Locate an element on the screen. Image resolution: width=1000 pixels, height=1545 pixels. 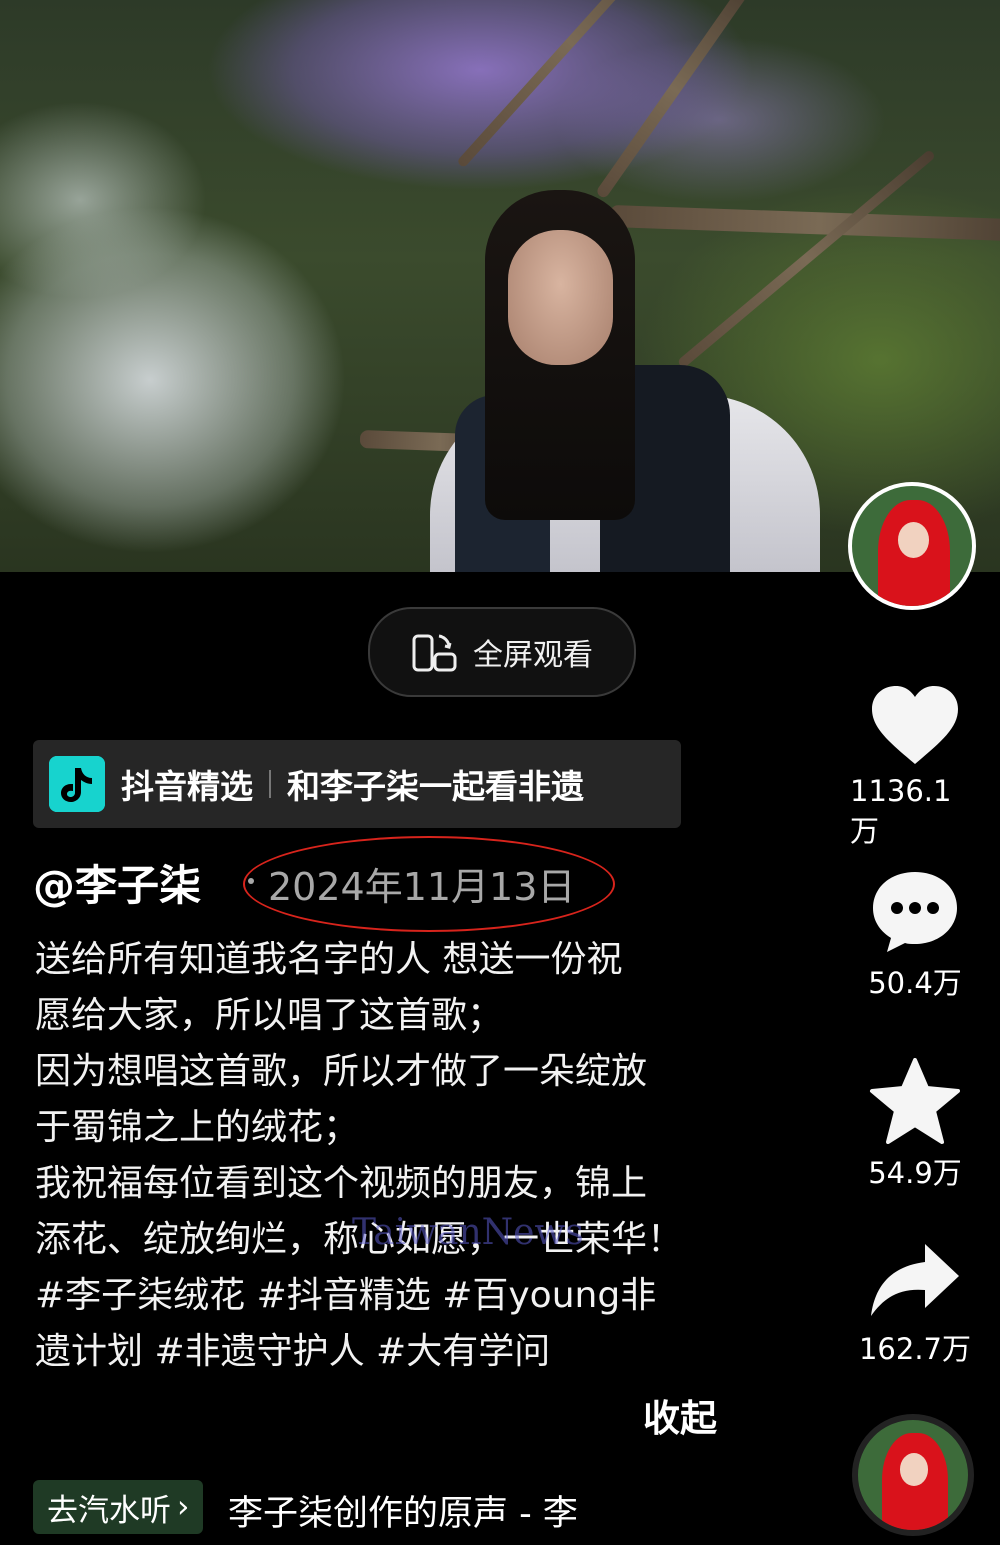
watermark: TaiwanNews is located at coordinates (468, 1232).